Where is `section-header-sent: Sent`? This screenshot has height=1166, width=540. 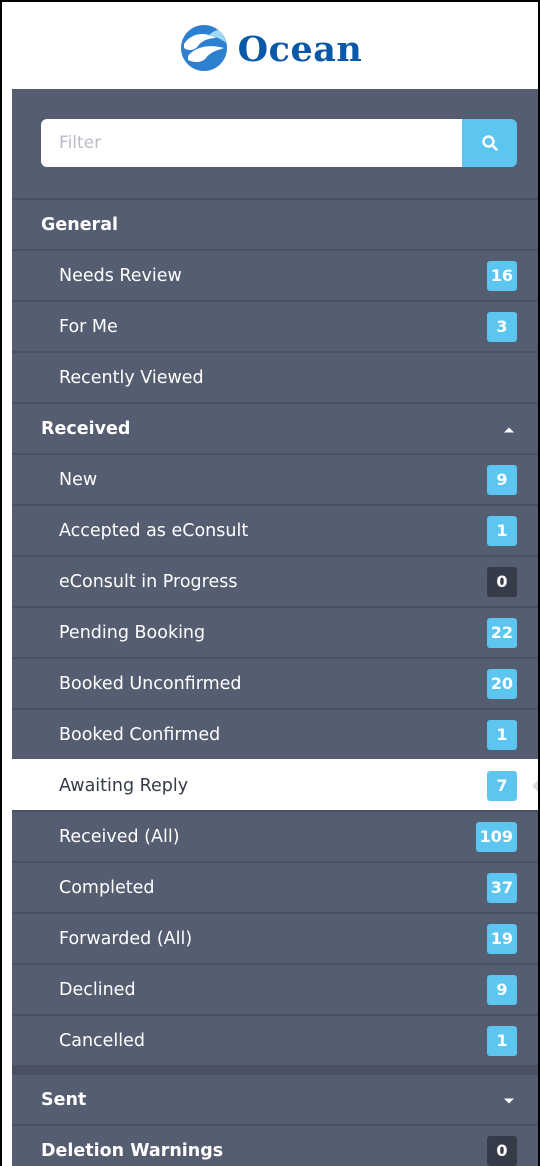 section-header-sent: Sent is located at coordinates (275, 1098).